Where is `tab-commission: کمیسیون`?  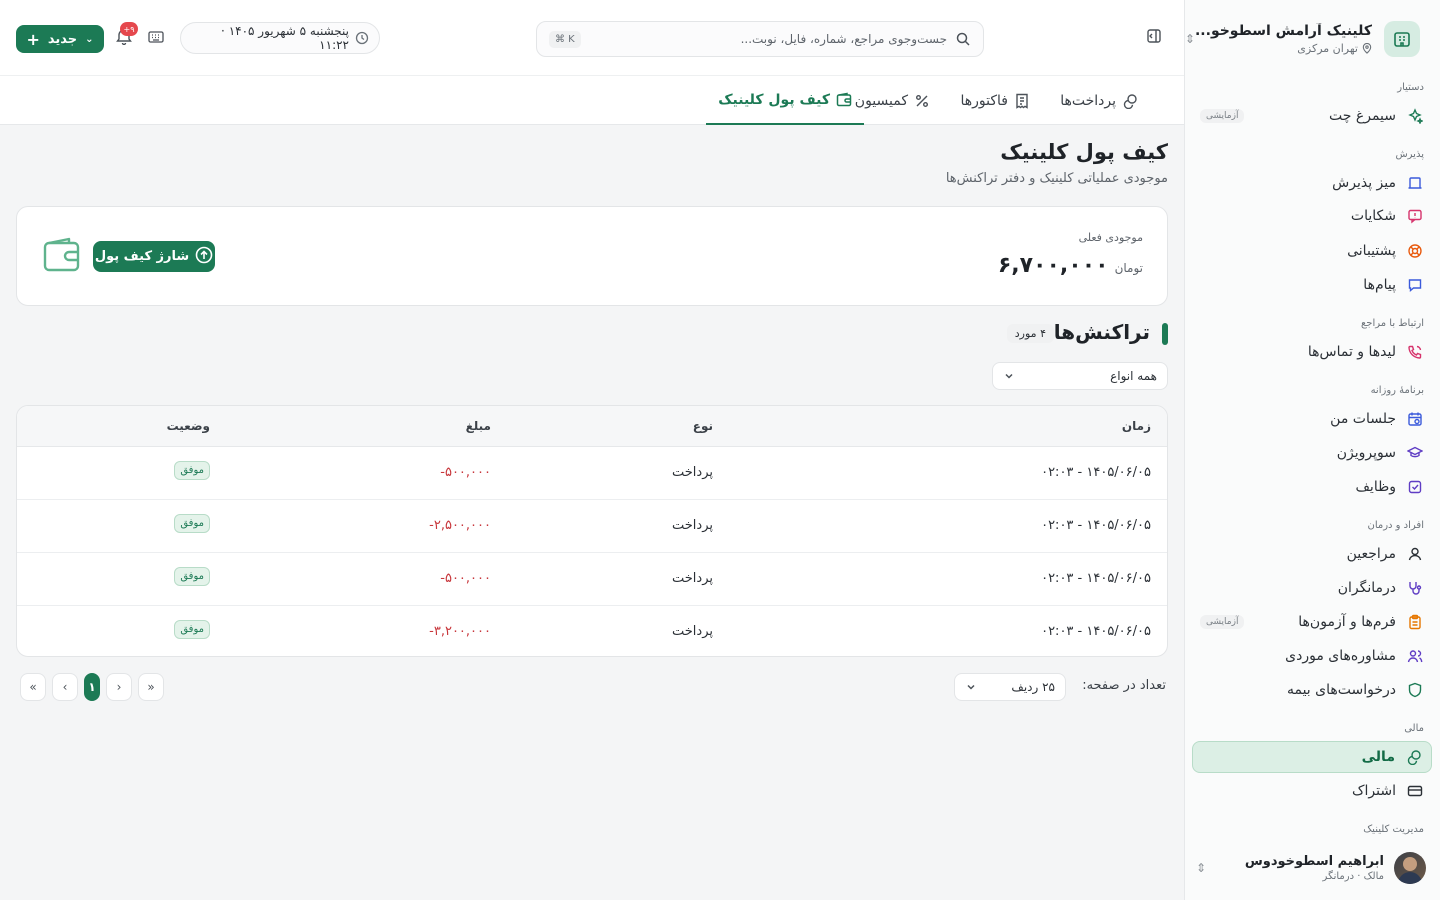 tab-commission: کمیسیون is located at coordinates (892, 100).